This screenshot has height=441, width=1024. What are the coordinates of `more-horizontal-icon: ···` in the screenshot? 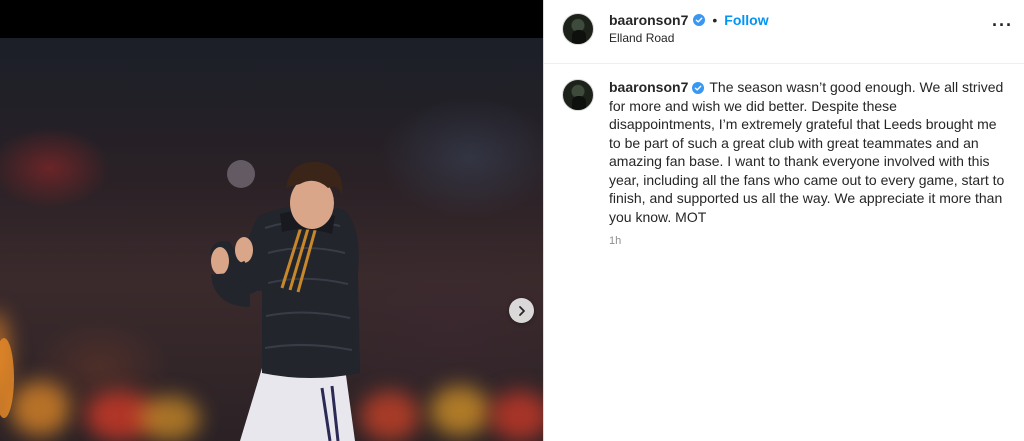 It's located at (1002, 25).